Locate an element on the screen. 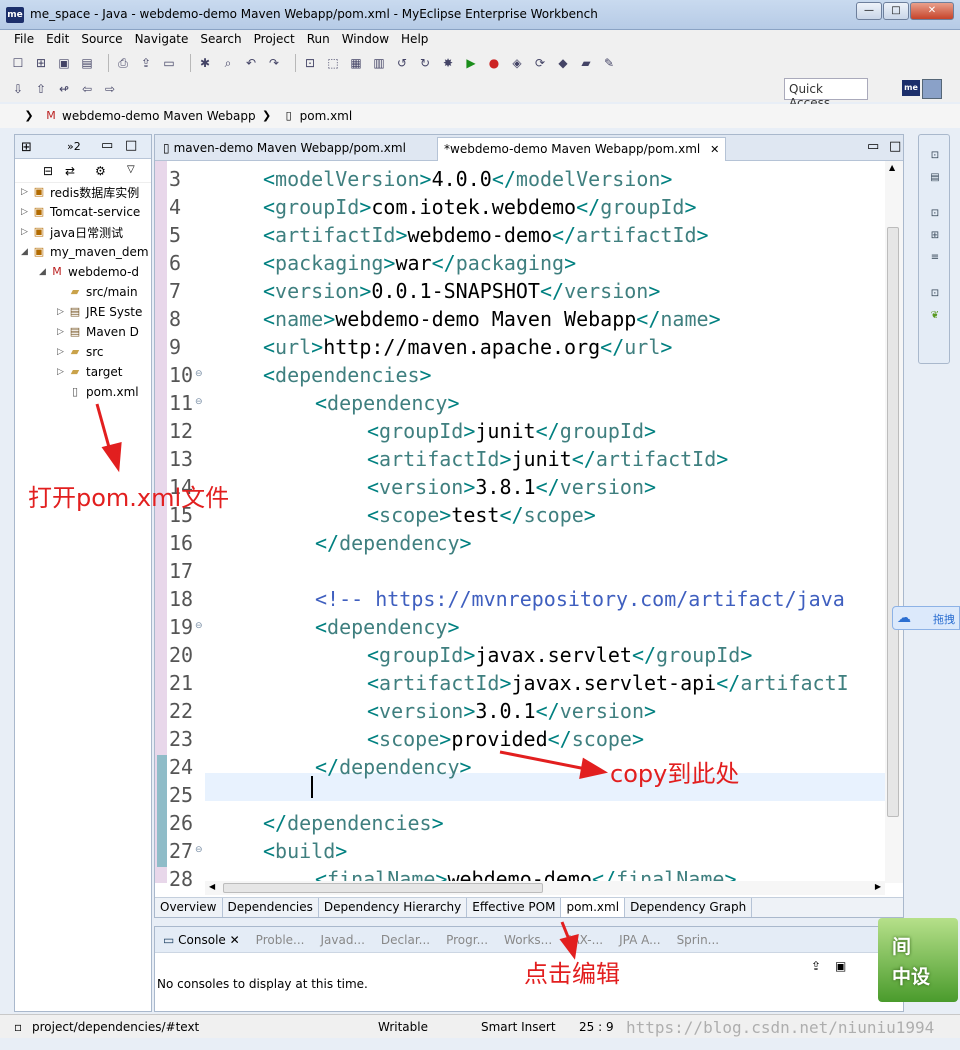 The image size is (960, 1050). annotation-open-pom: 打开pom.xml文件 is located at coordinates (129, 498).